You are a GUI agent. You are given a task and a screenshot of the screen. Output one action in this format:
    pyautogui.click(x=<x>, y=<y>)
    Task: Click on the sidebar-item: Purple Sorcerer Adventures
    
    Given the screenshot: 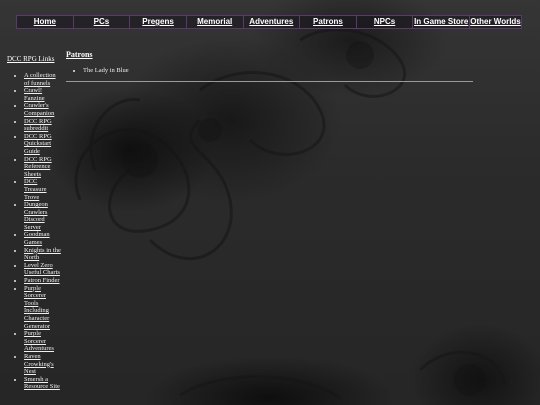 What is the action you would take?
    pyautogui.click(x=42, y=341)
    